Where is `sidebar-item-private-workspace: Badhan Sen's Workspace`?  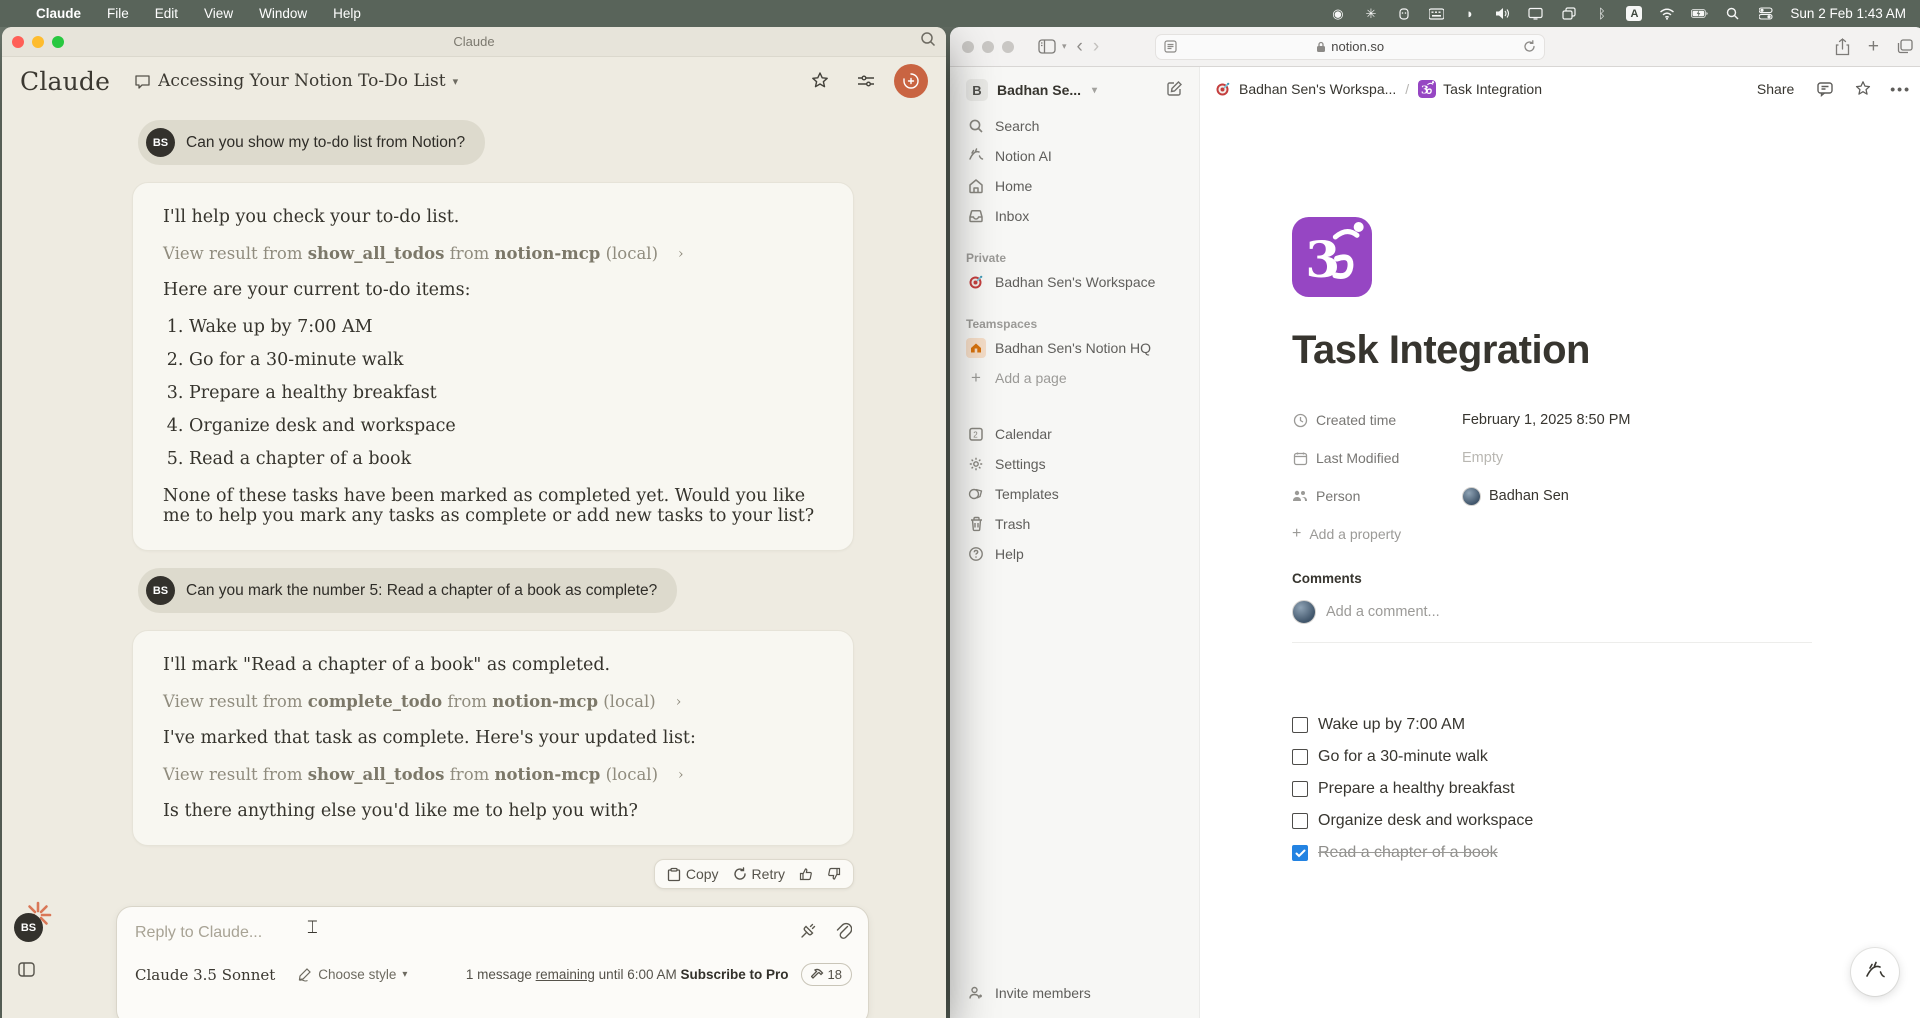
sidebar-item-private-workspace: Badhan Sen's Workspace is located at coordinates (1074, 282).